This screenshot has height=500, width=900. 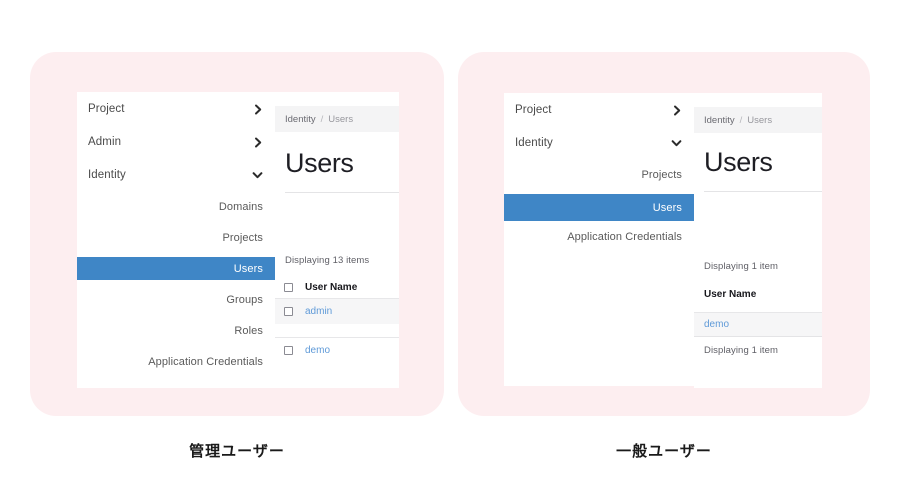 I want to click on displaying-count: Displaying 13 items, so click(x=327, y=260).